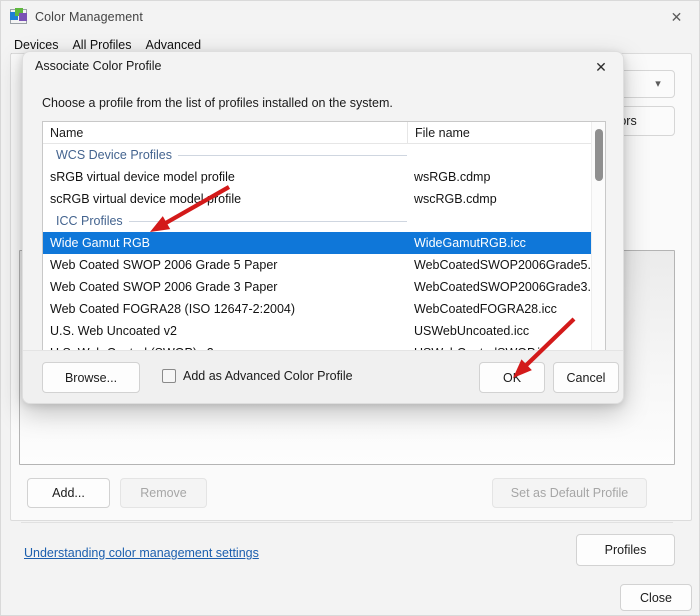  Describe the element at coordinates (350, 16) in the screenshot. I see `window-titlebar: Color Management ✕` at that location.